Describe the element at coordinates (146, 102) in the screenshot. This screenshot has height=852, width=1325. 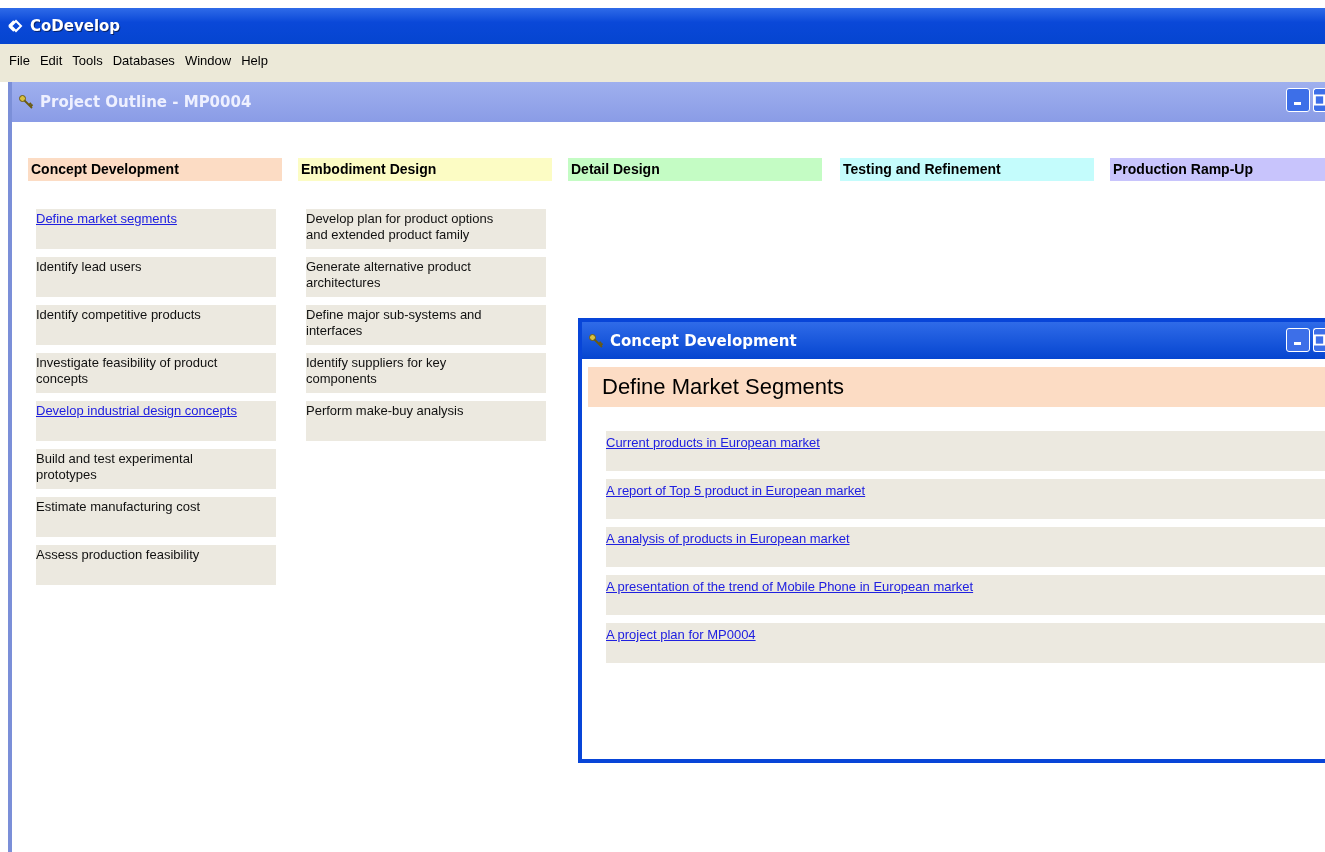
I see `window-title: Project Outline - MP0004` at that location.